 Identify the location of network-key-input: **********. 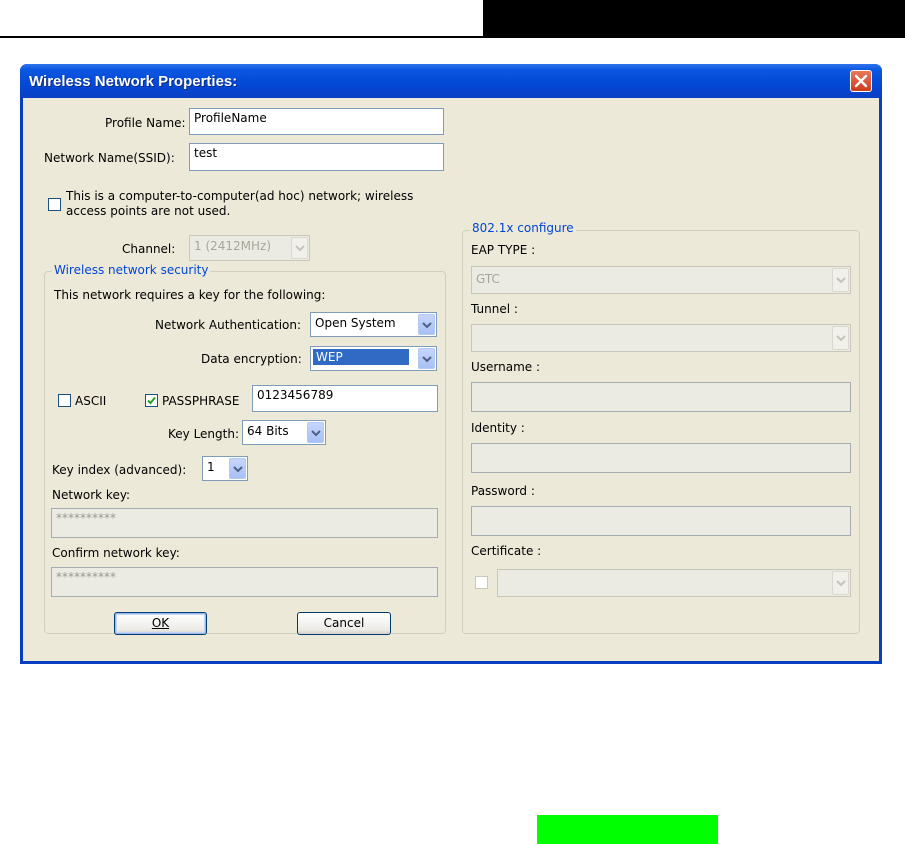
(244, 523).